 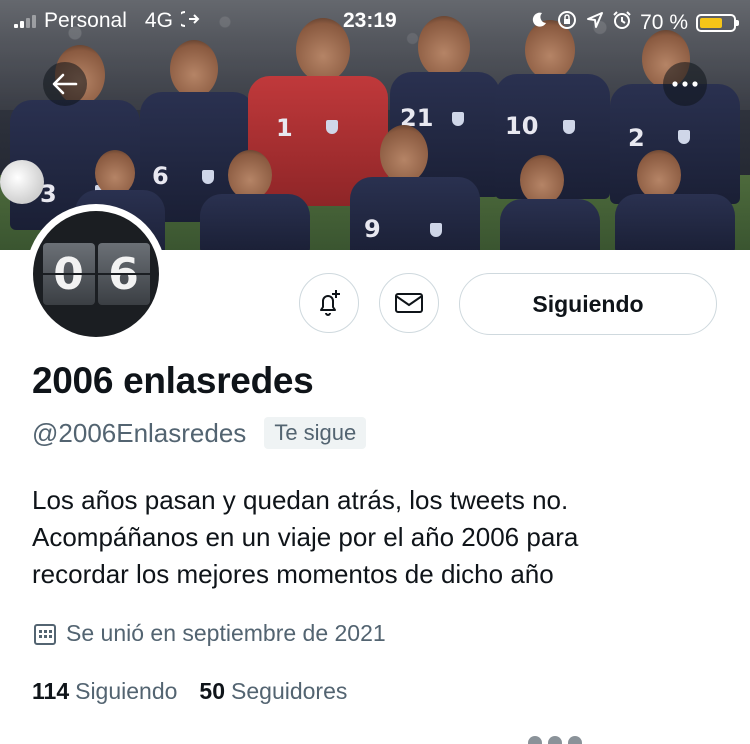 What do you see at coordinates (664, 22) in the screenshot?
I see `battery-percent: 70 %` at bounding box center [664, 22].